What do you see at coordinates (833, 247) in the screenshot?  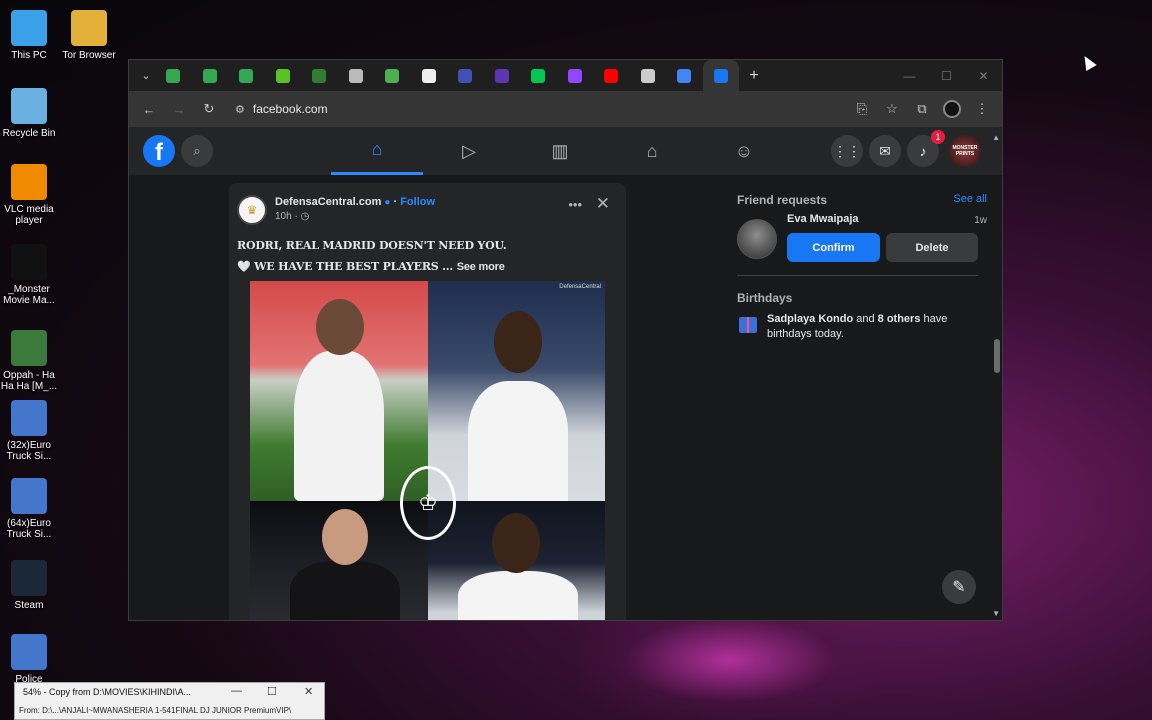 I see `confirm-button: Confirm` at bounding box center [833, 247].